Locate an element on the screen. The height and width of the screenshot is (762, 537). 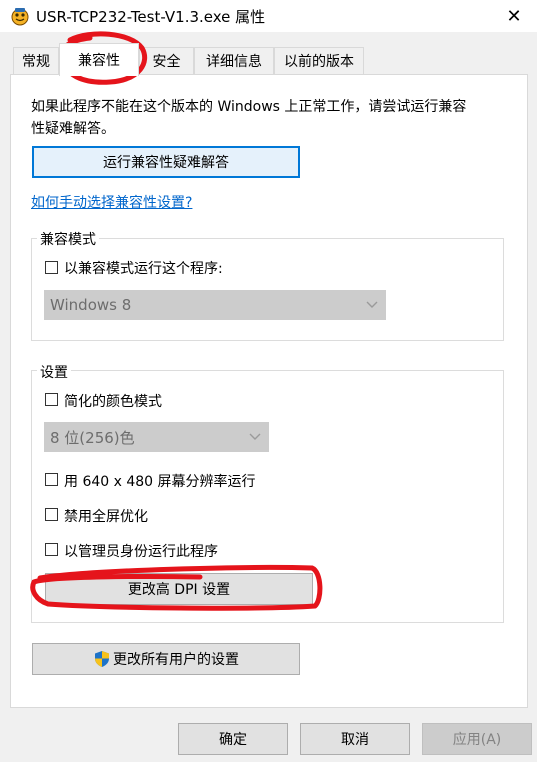
res-640-checkbox is located at coordinates (51, 479).